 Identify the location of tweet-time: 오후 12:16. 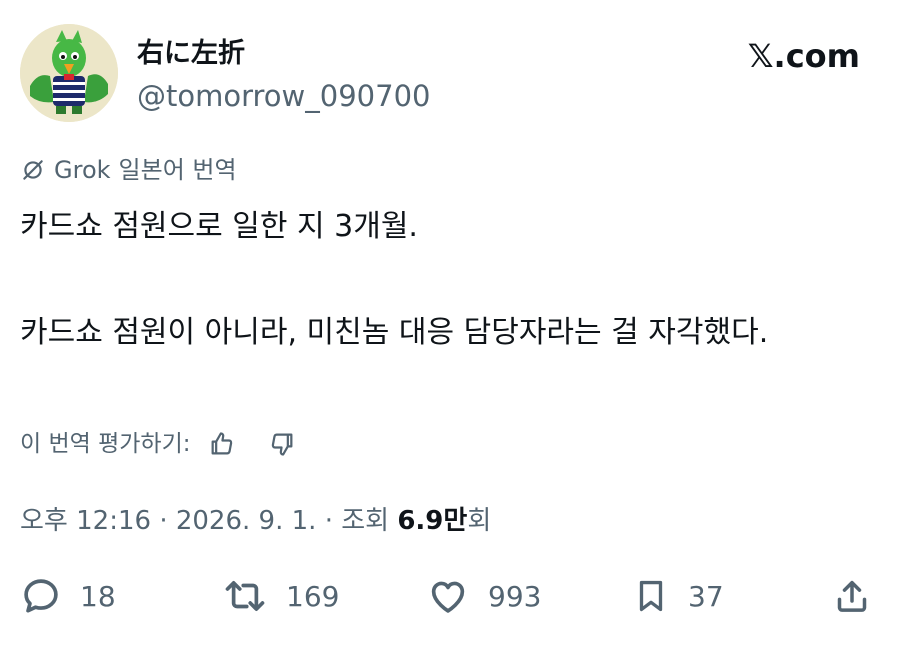
(85, 521).